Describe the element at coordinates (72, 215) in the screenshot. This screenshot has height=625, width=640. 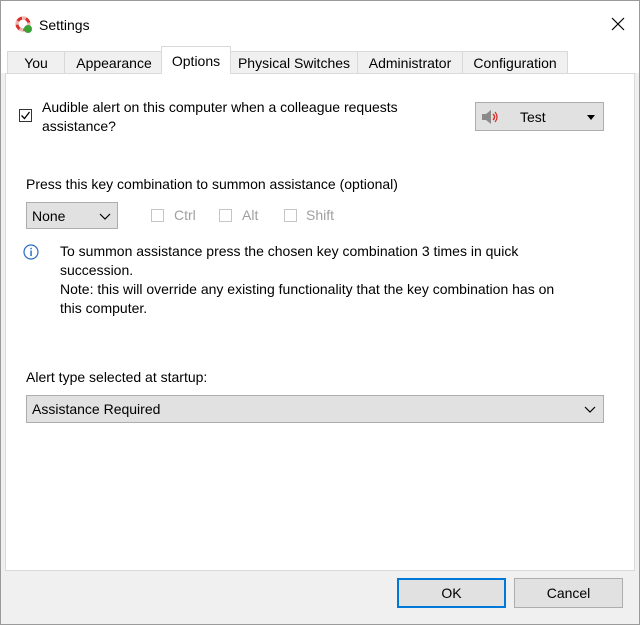
I see `key-select: None` at that location.